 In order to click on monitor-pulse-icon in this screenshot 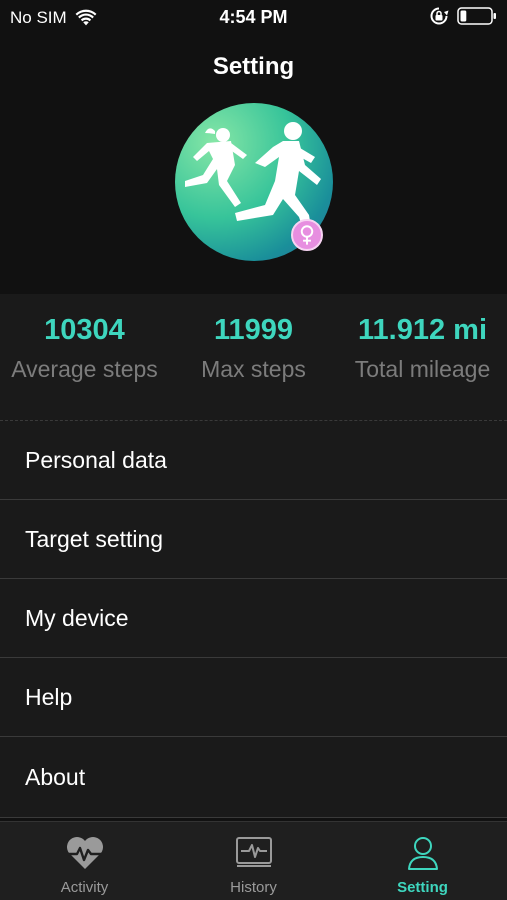, I will do `click(253, 852)`.